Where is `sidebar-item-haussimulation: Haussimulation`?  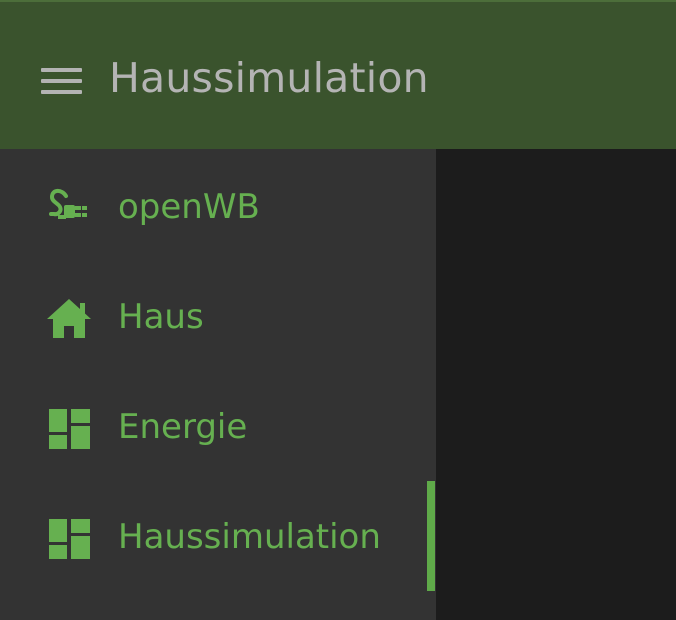 sidebar-item-haussimulation: Haussimulation is located at coordinates (218, 536).